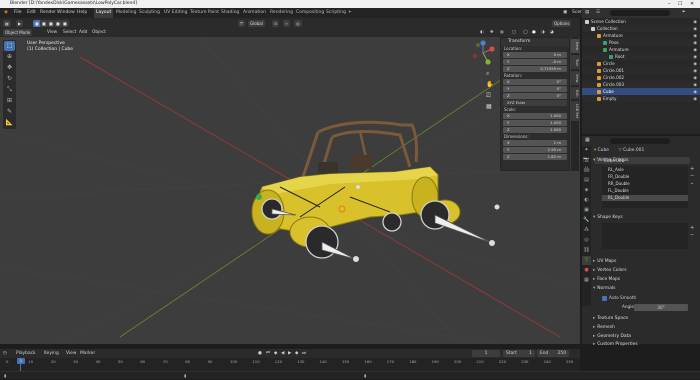 This screenshot has height=380, width=700. I want to click on tab-scripting: Scripting, so click(336, 13).